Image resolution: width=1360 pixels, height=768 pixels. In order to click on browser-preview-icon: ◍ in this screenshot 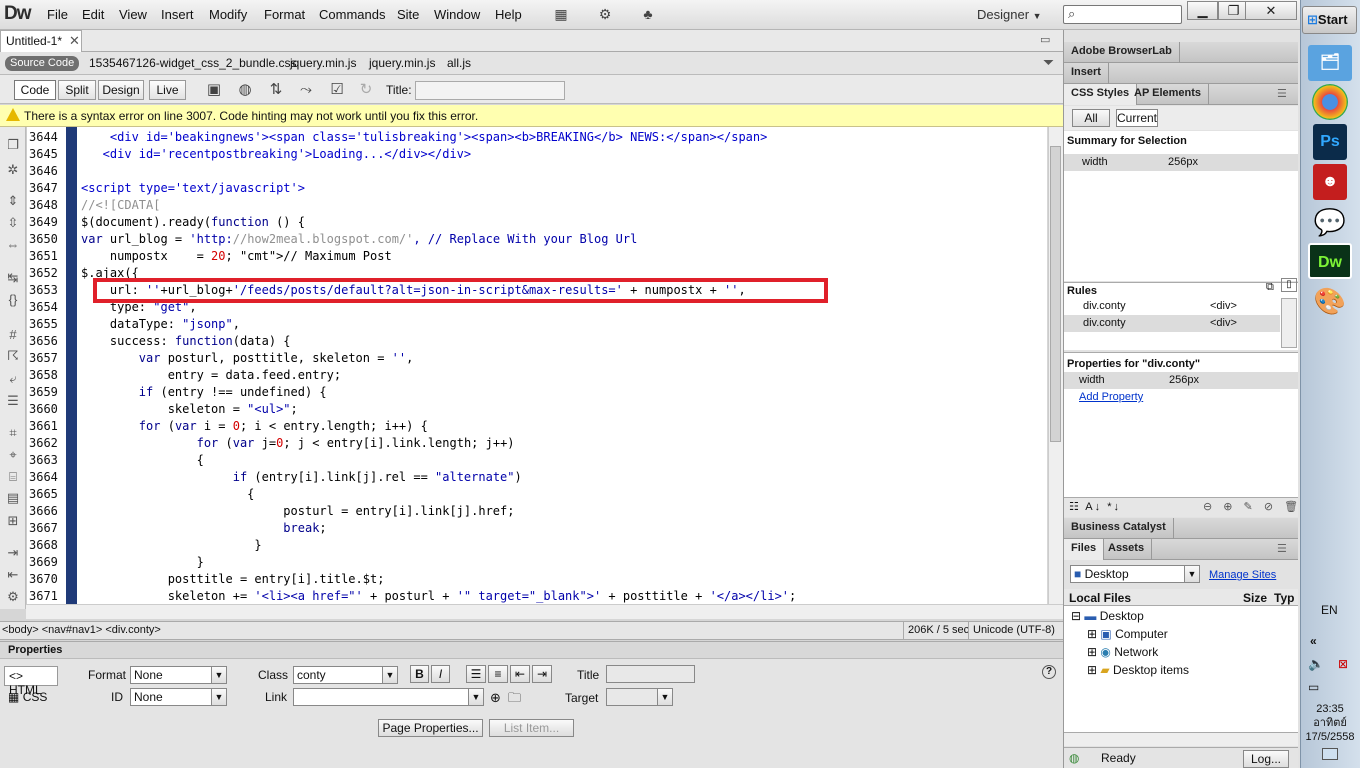, I will do `click(245, 90)`.